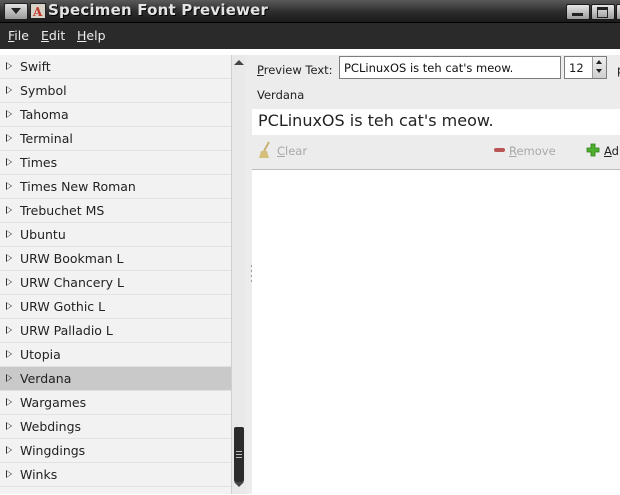 Image resolution: width=620 pixels, height=495 pixels. Describe the element at coordinates (618, 12) in the screenshot. I see `close-button` at that location.